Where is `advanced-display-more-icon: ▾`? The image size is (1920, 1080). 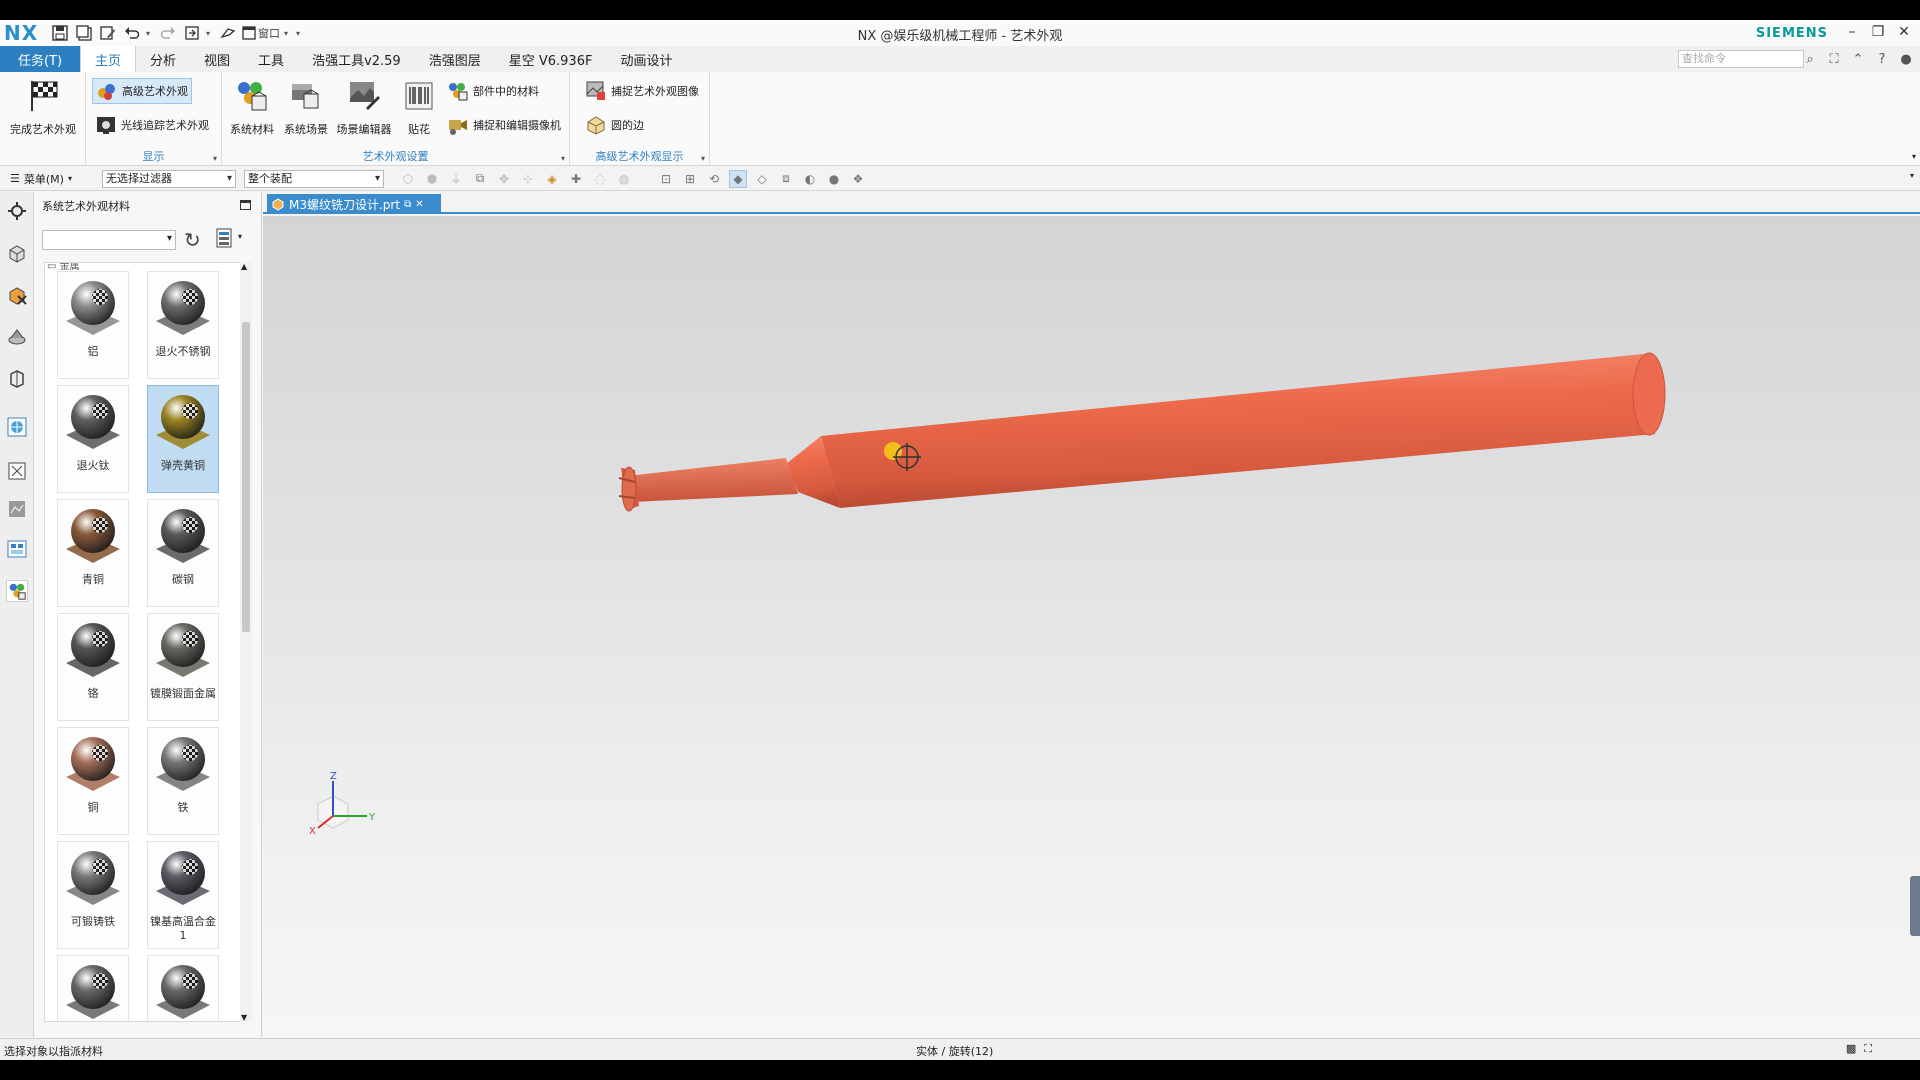 advanced-display-more-icon: ▾ is located at coordinates (703, 158).